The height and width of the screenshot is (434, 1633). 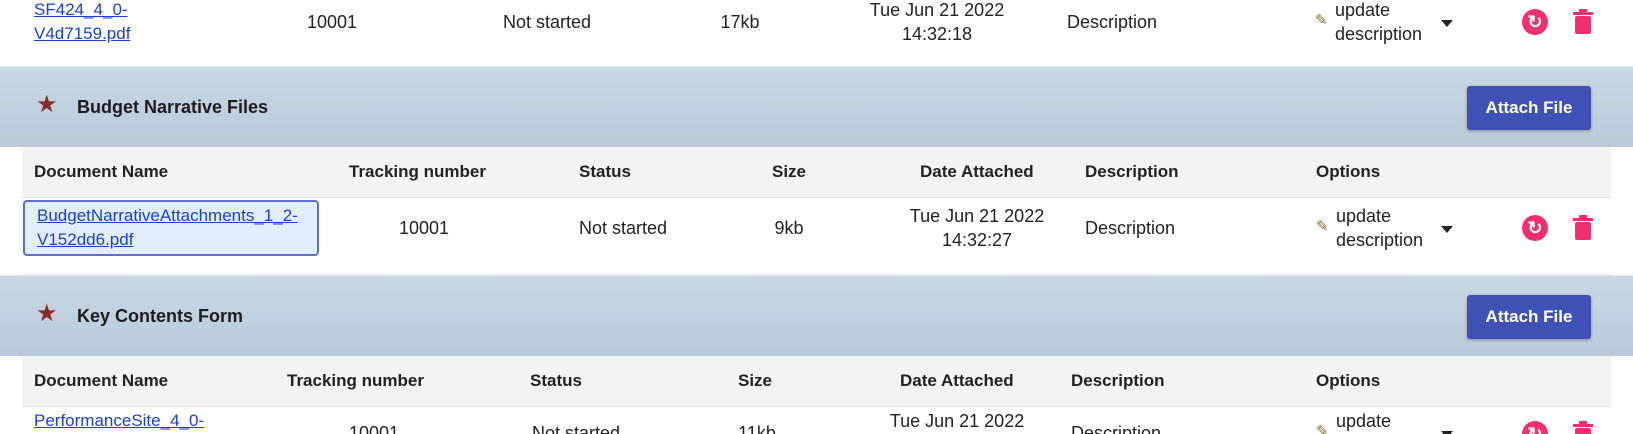 I want to click on file-size: 17kb, so click(x=740, y=22).